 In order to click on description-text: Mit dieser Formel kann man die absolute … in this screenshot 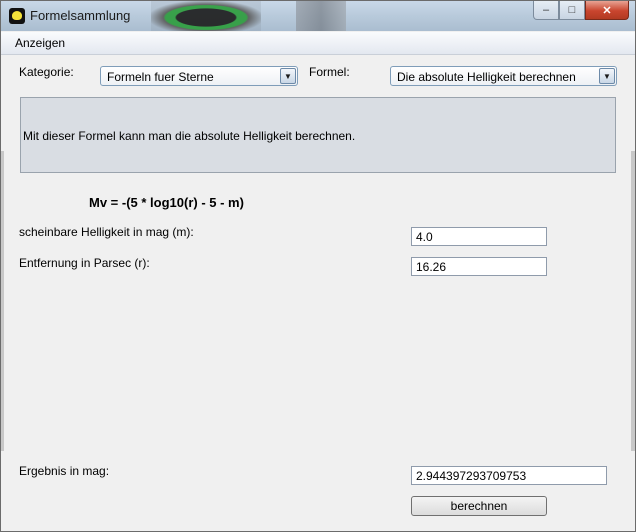, I will do `click(189, 136)`.